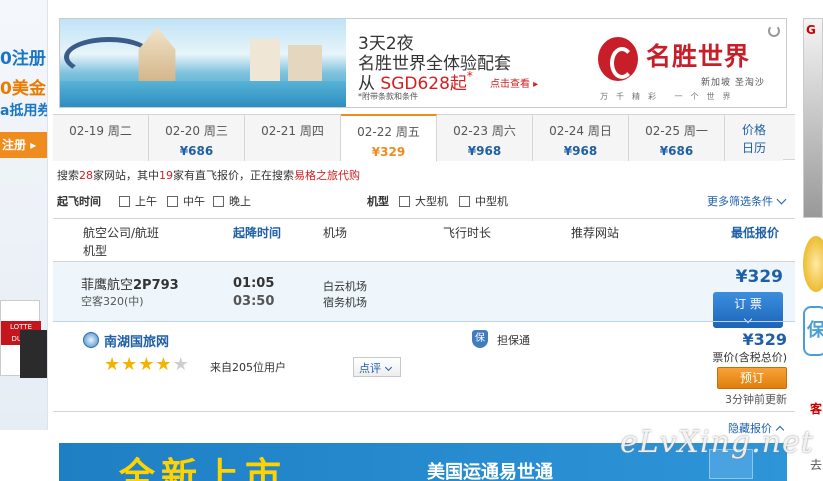  I want to click on order-button: 预订, so click(752, 378).